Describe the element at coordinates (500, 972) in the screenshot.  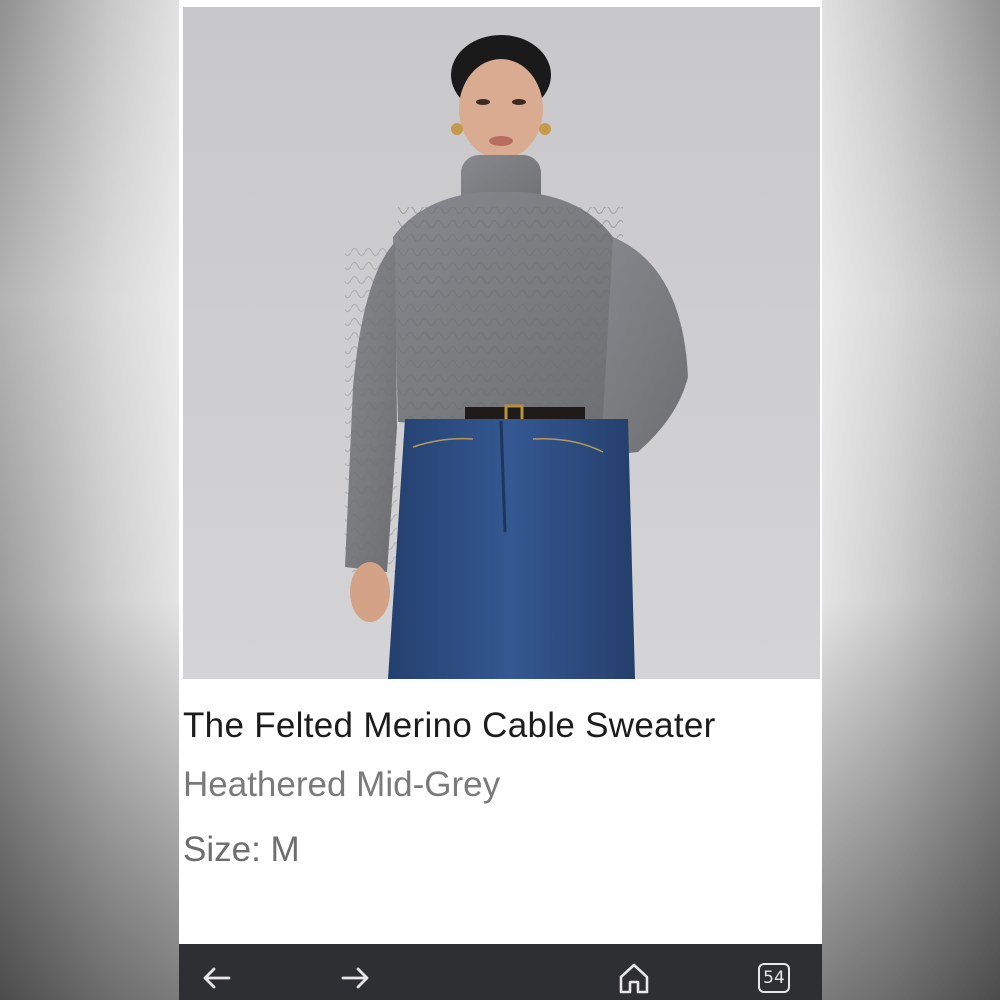
I see `browser-bottom-bar: 54` at that location.